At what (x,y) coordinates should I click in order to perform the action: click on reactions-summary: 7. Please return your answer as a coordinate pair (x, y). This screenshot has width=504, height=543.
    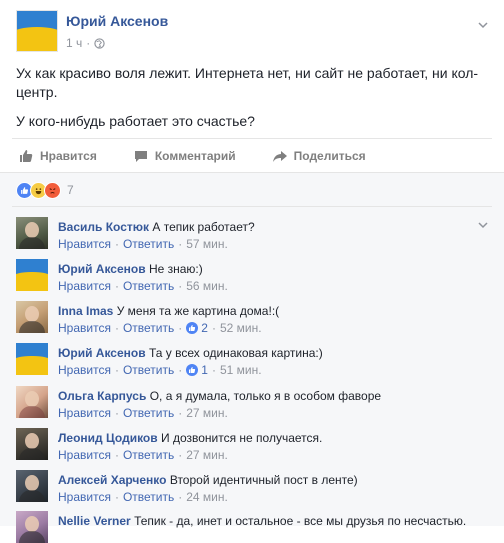
    Looking at the image, I should click on (45, 190).